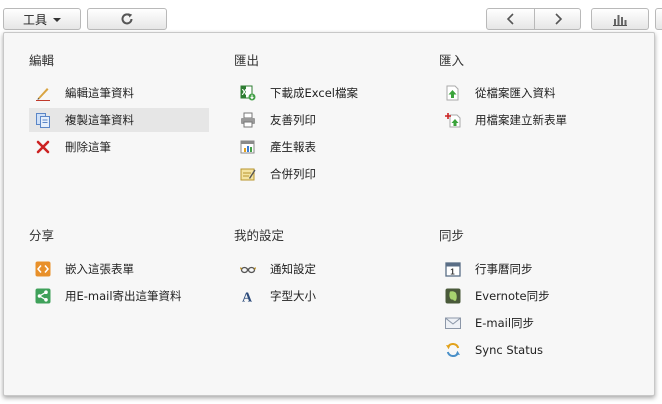 The width and height of the screenshot is (662, 404). Describe the element at coordinates (453, 93) in the screenshot. I see `file-import-icon` at that location.